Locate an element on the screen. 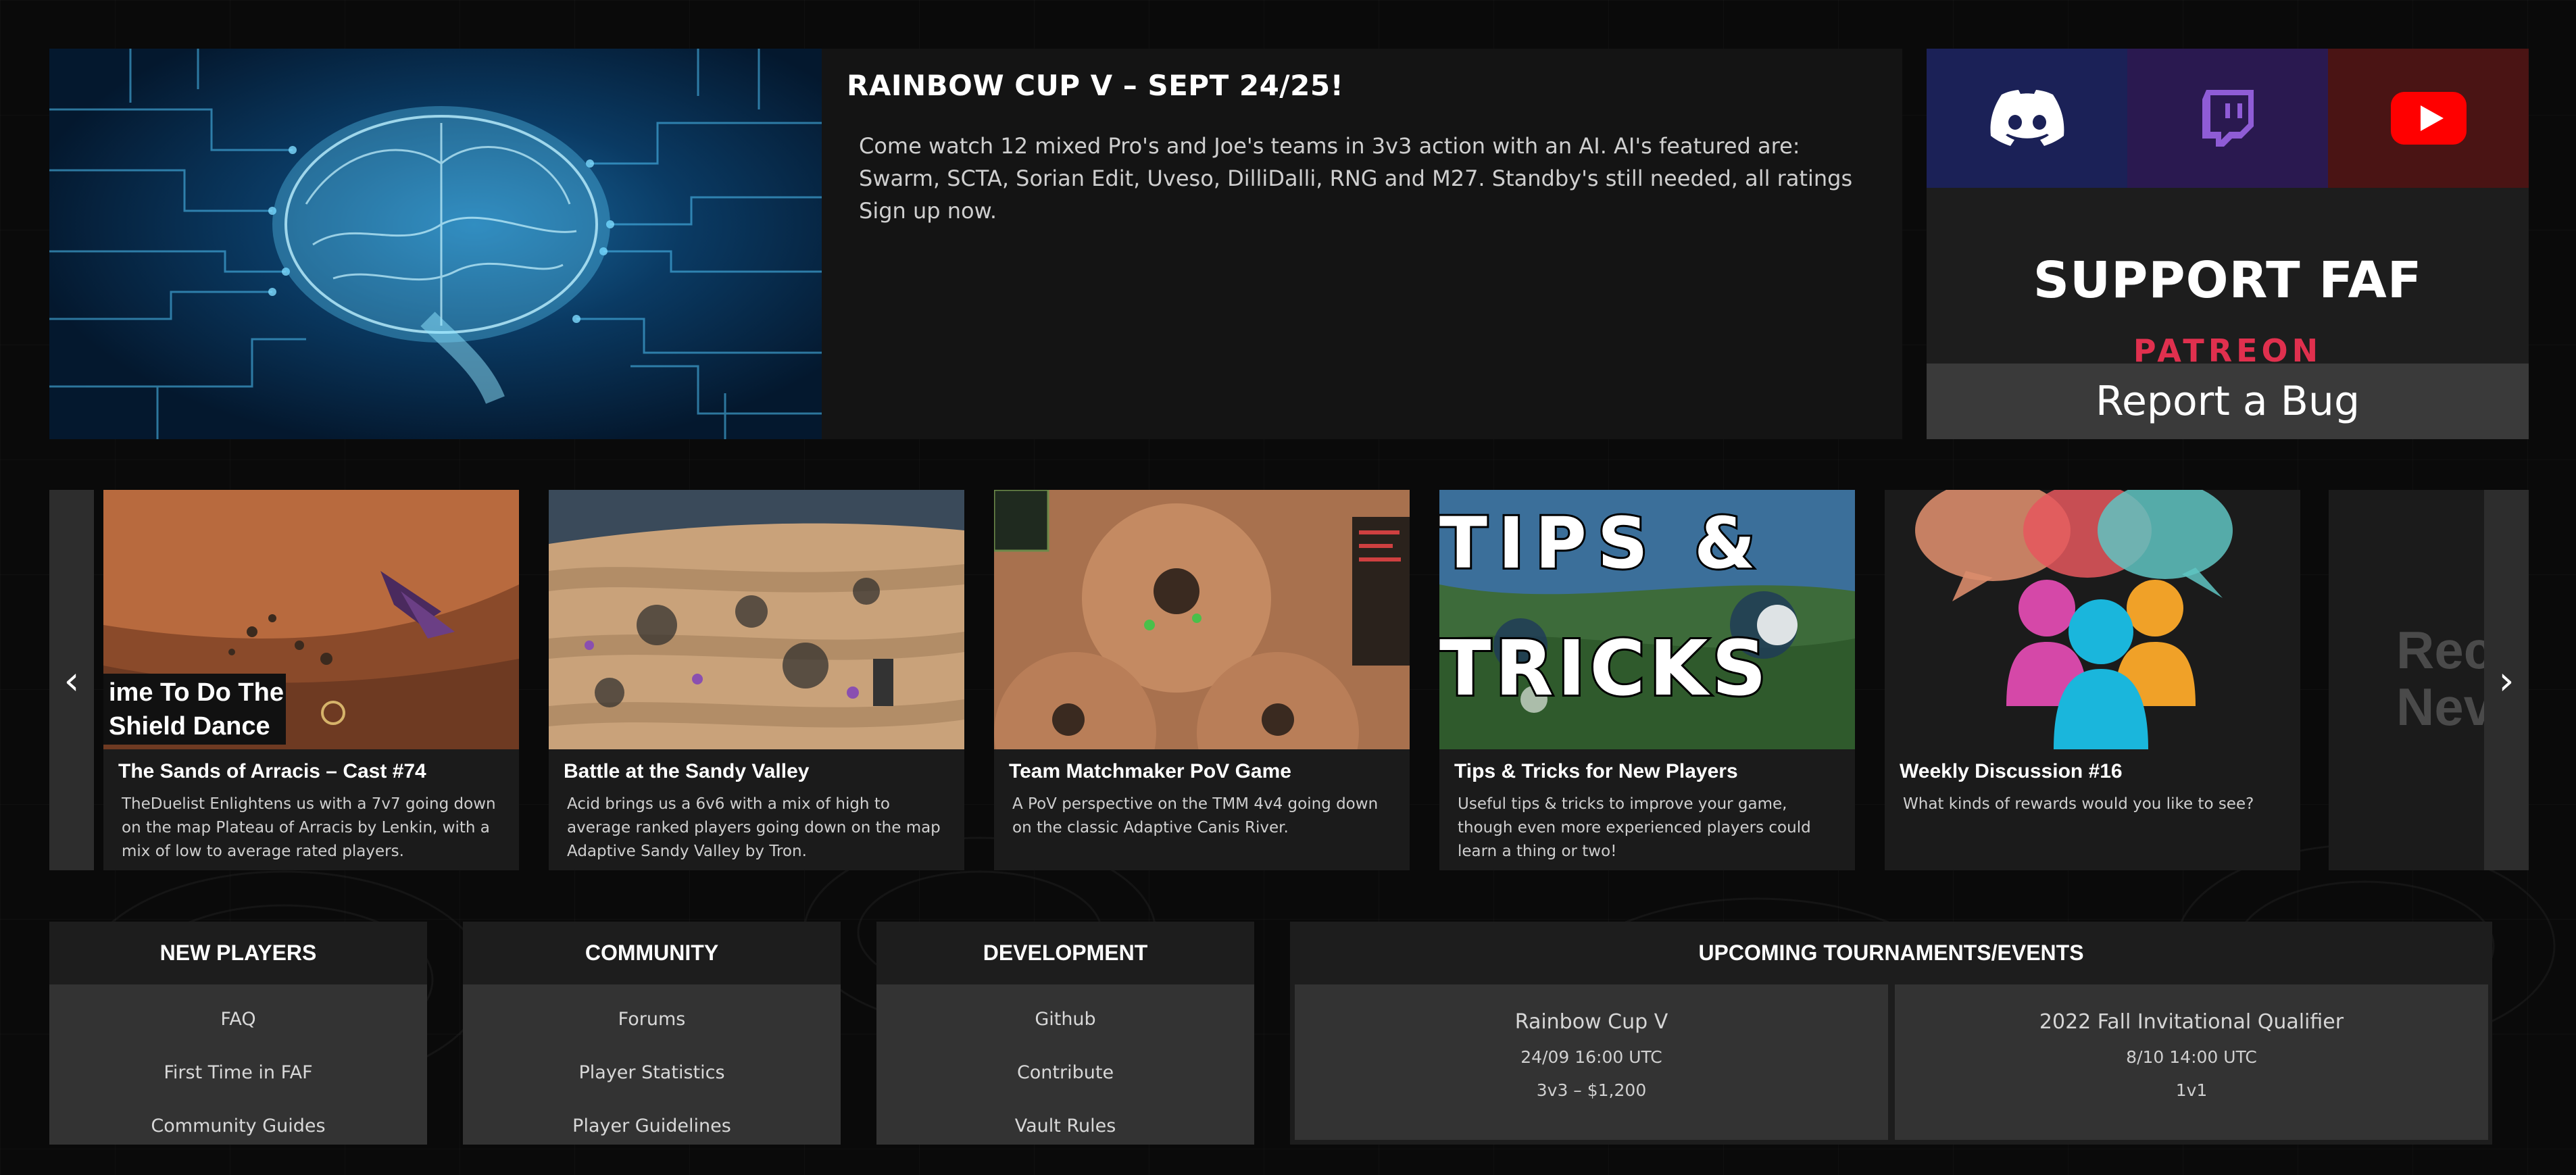 The image size is (2576, 1175). support-faf-title: SUPPORT FAF is located at coordinates (2228, 280).